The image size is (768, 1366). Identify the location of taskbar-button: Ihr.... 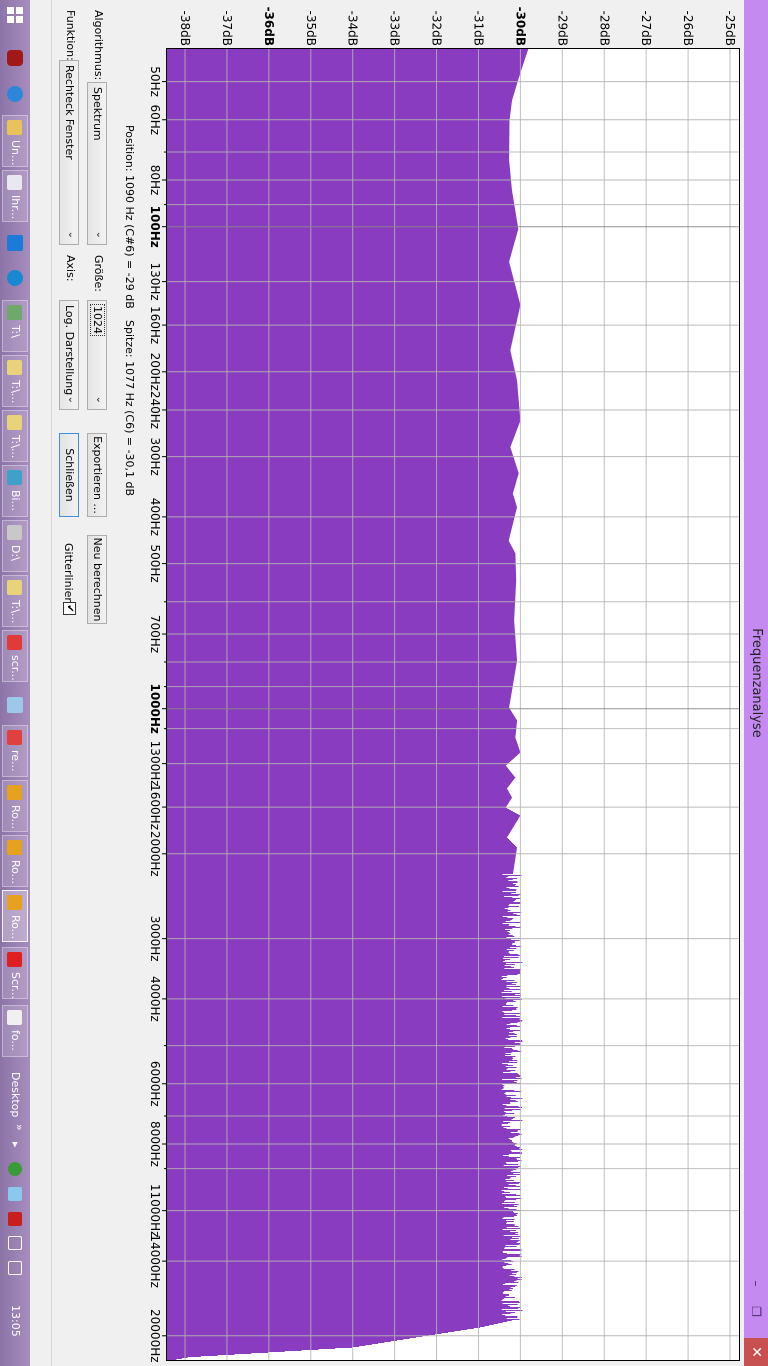
(15, 196).